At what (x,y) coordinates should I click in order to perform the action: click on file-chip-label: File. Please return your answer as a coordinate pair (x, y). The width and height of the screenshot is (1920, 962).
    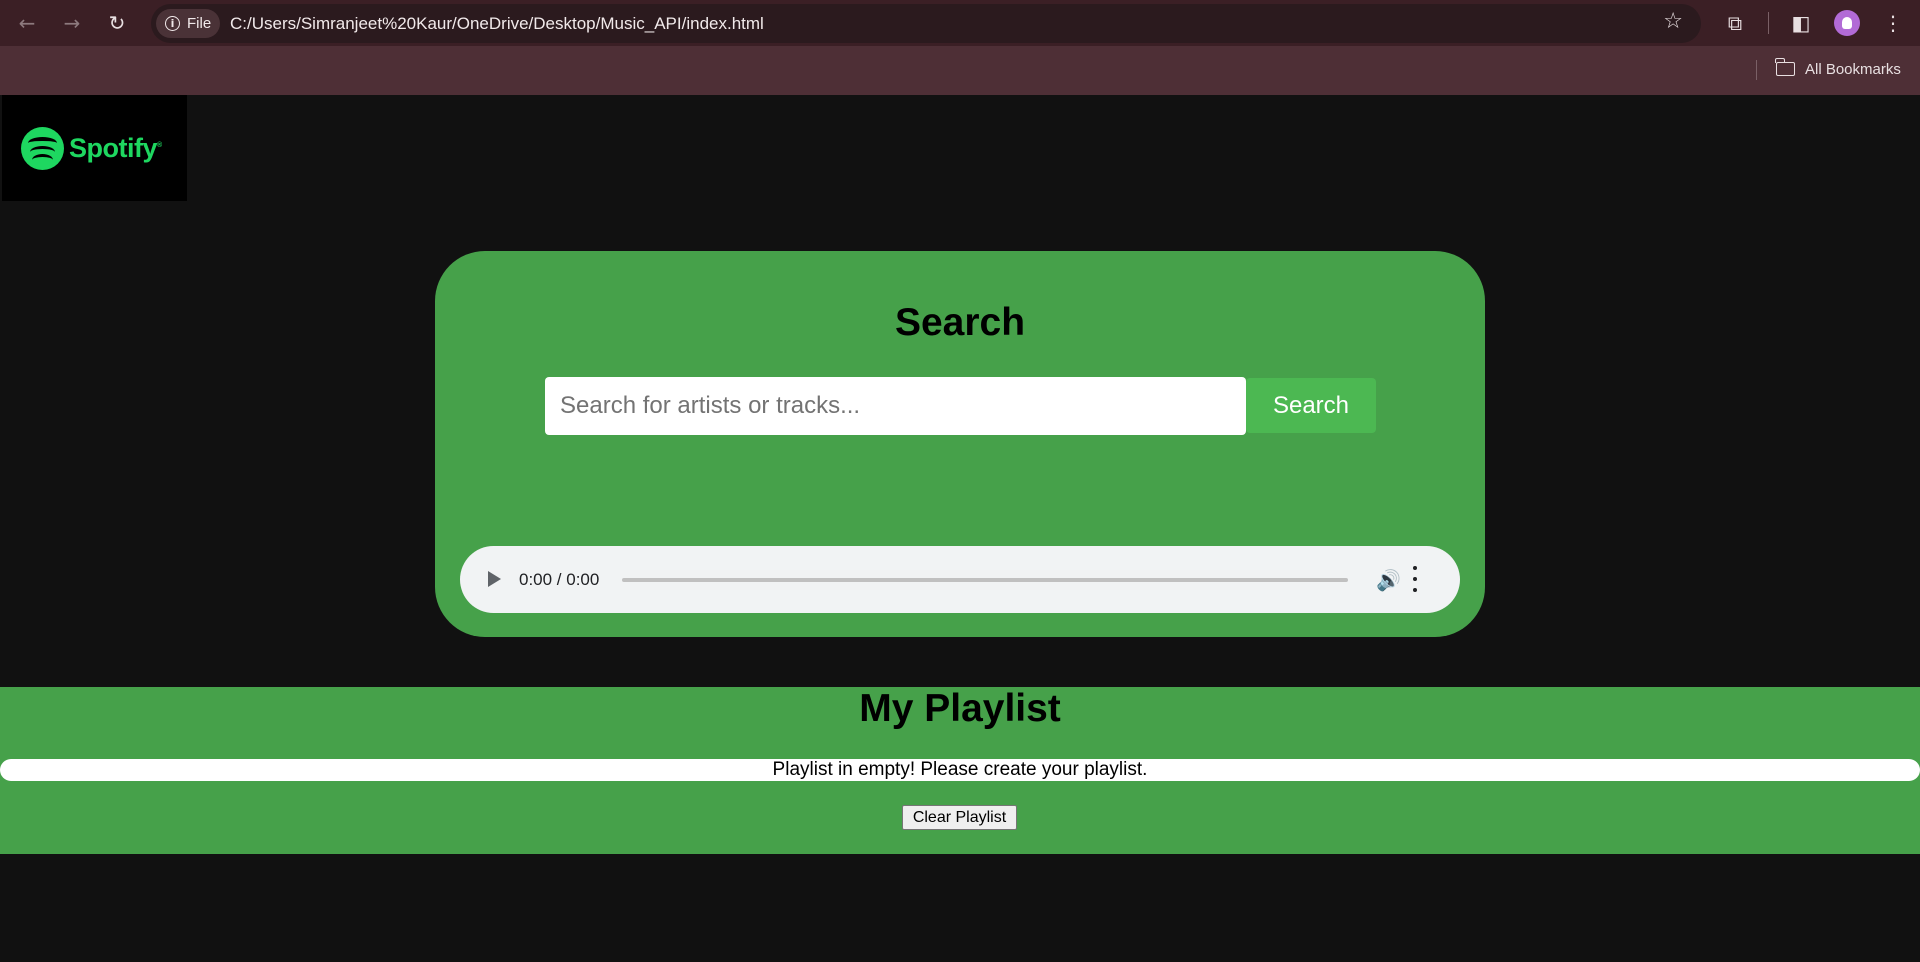
    Looking at the image, I should click on (199, 23).